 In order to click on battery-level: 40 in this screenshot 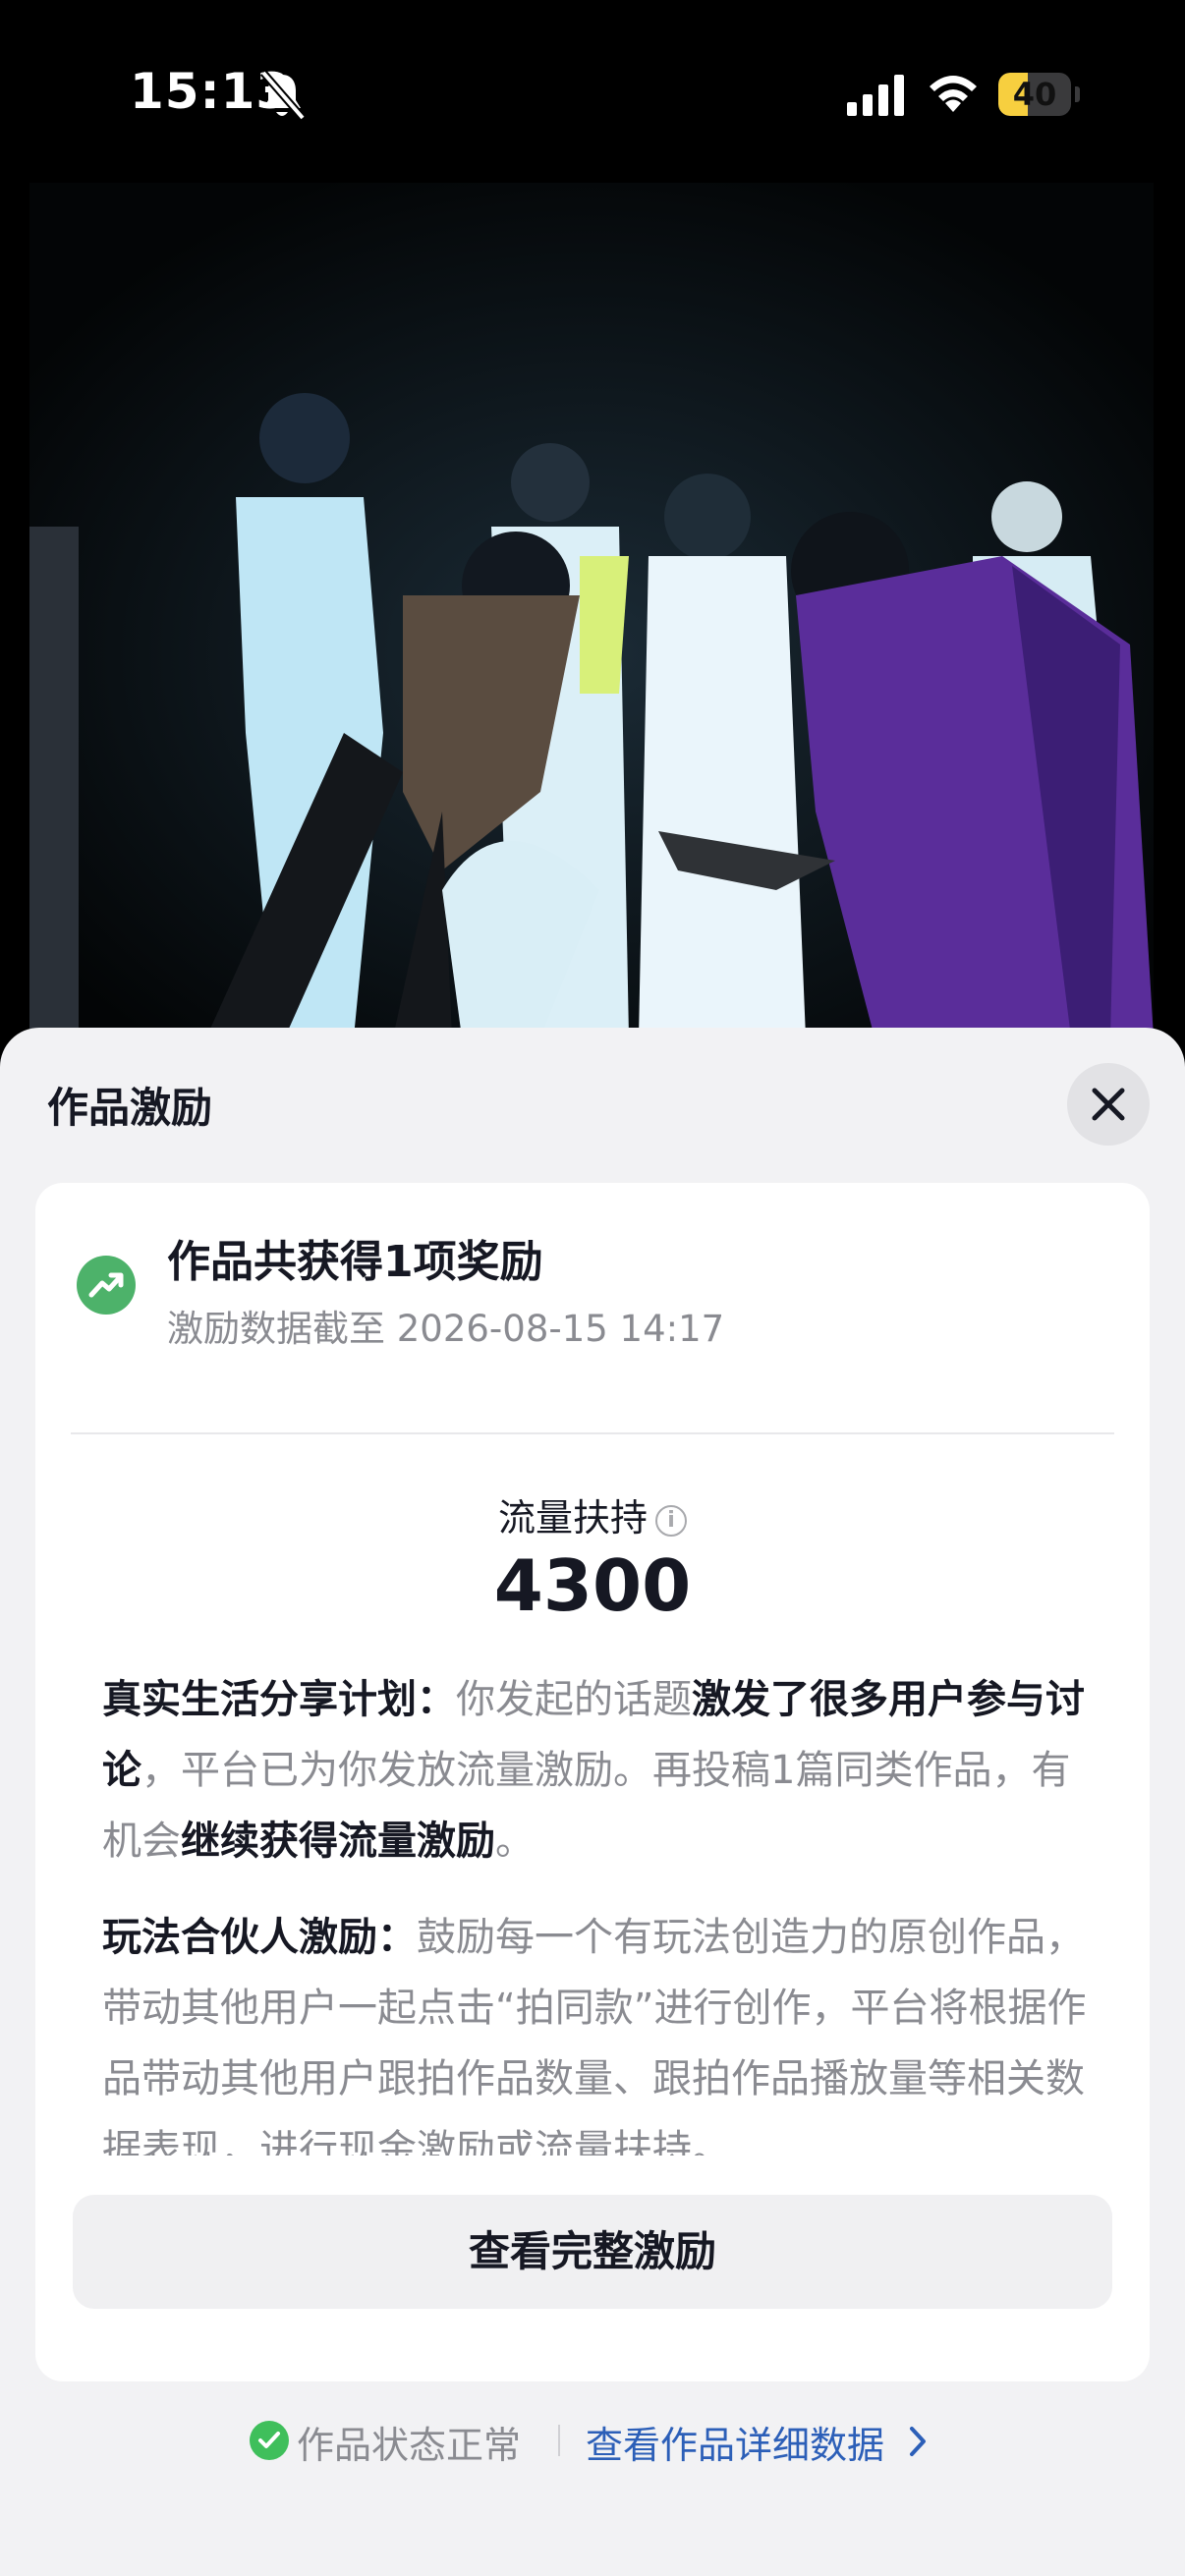, I will do `click(1034, 94)`.